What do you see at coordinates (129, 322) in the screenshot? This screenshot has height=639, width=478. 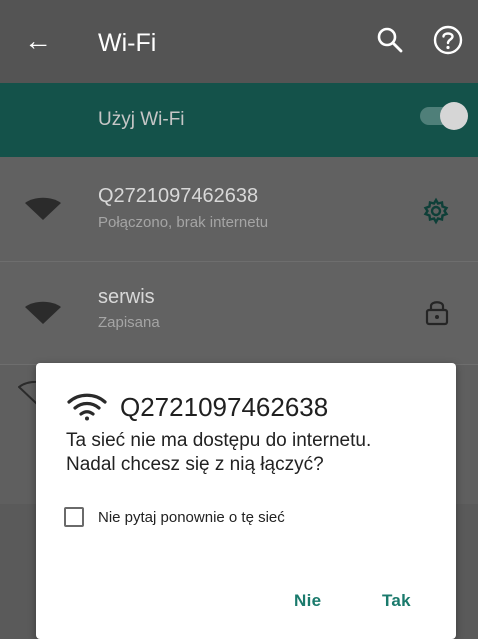 I see `network-status: Zapisana` at bounding box center [129, 322].